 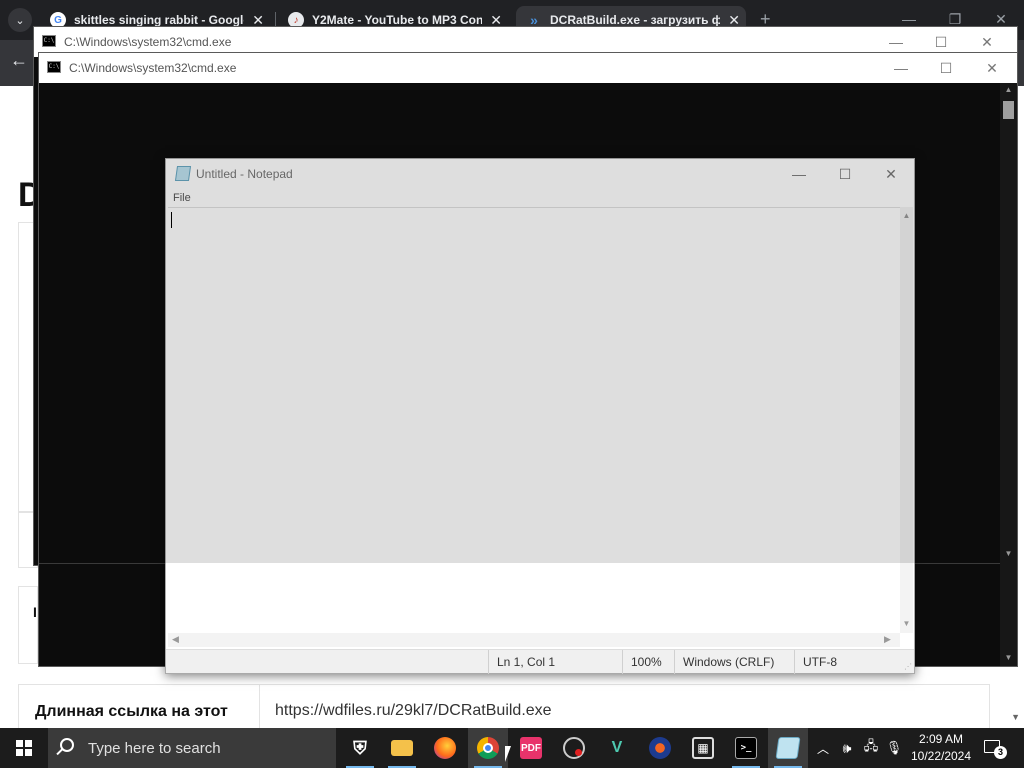 I want to click on clock-date: 10/22/2024, so click(x=941, y=756).